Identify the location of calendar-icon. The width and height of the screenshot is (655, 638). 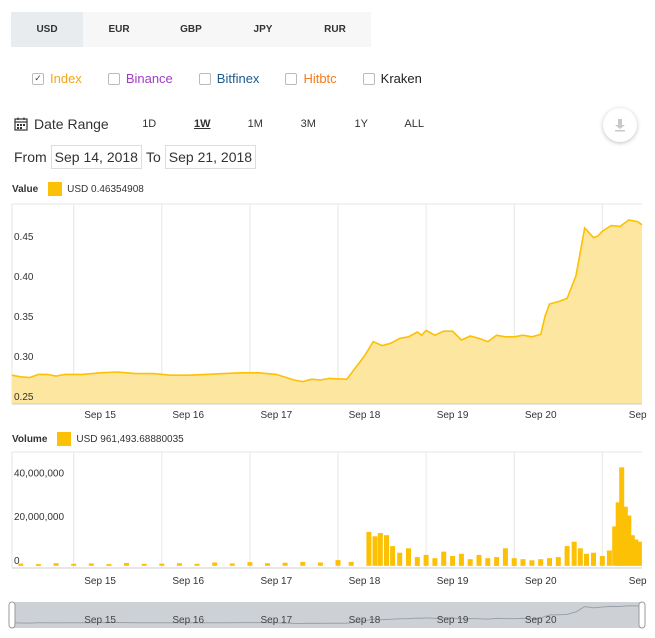
(21, 124).